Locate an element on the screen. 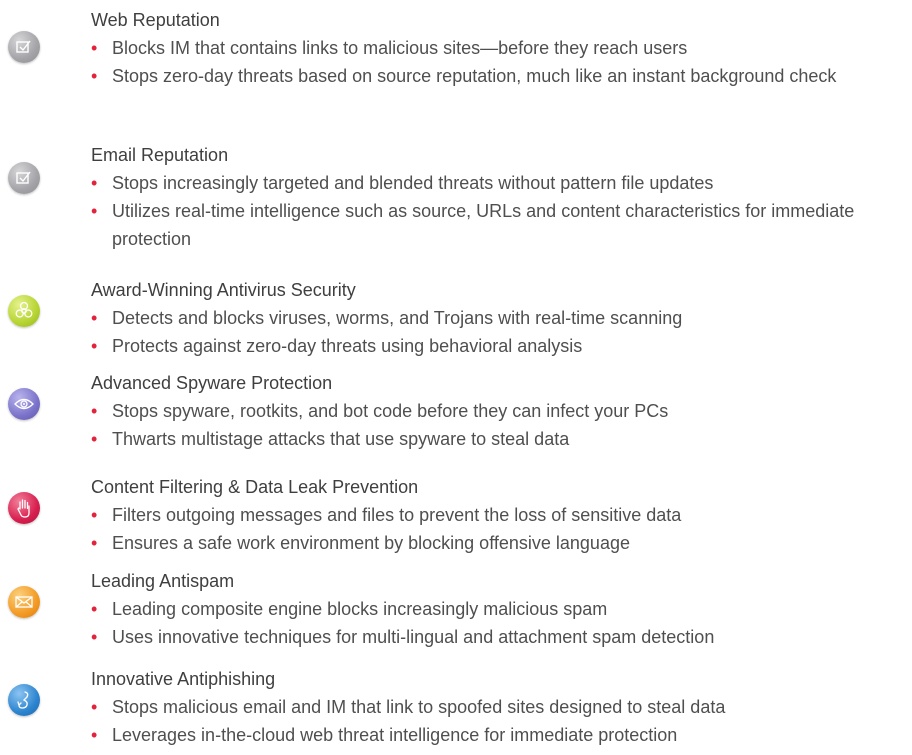 This screenshot has height=755, width=912. feature-title: Innovative Antiphishing is located at coordinates (183, 679).